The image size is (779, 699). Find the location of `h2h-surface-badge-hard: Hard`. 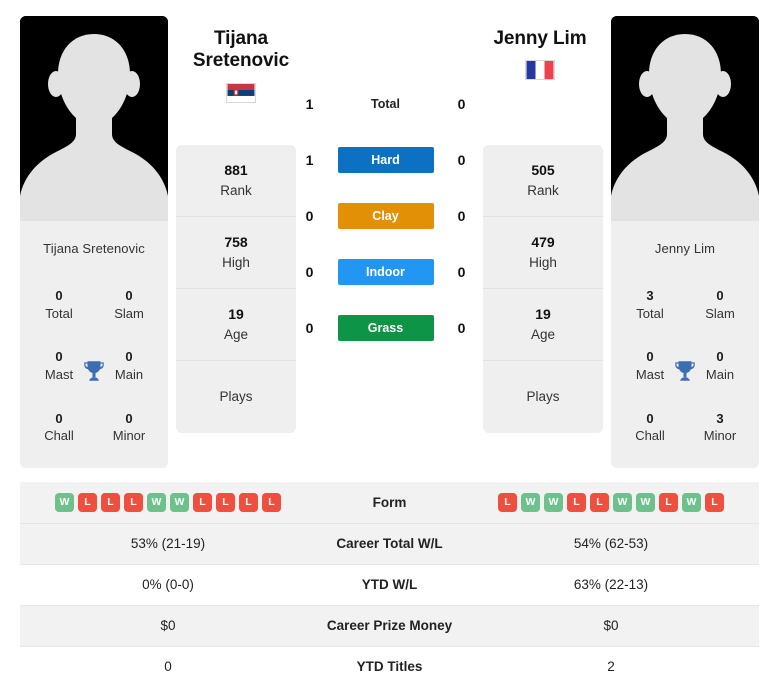

h2h-surface-badge-hard: Hard is located at coordinates (385, 160).